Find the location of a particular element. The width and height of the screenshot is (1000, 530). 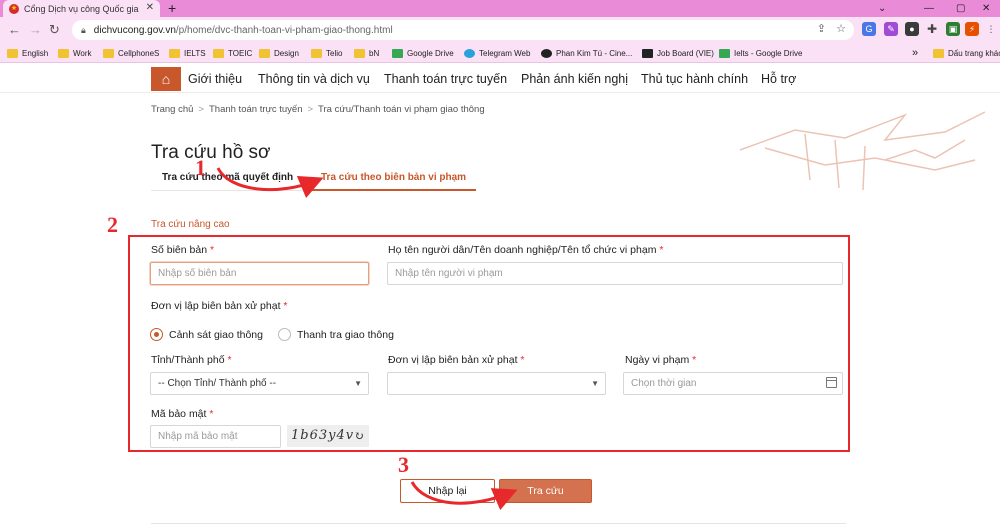

close-window-icon: ✕ is located at coordinates (986, 8).